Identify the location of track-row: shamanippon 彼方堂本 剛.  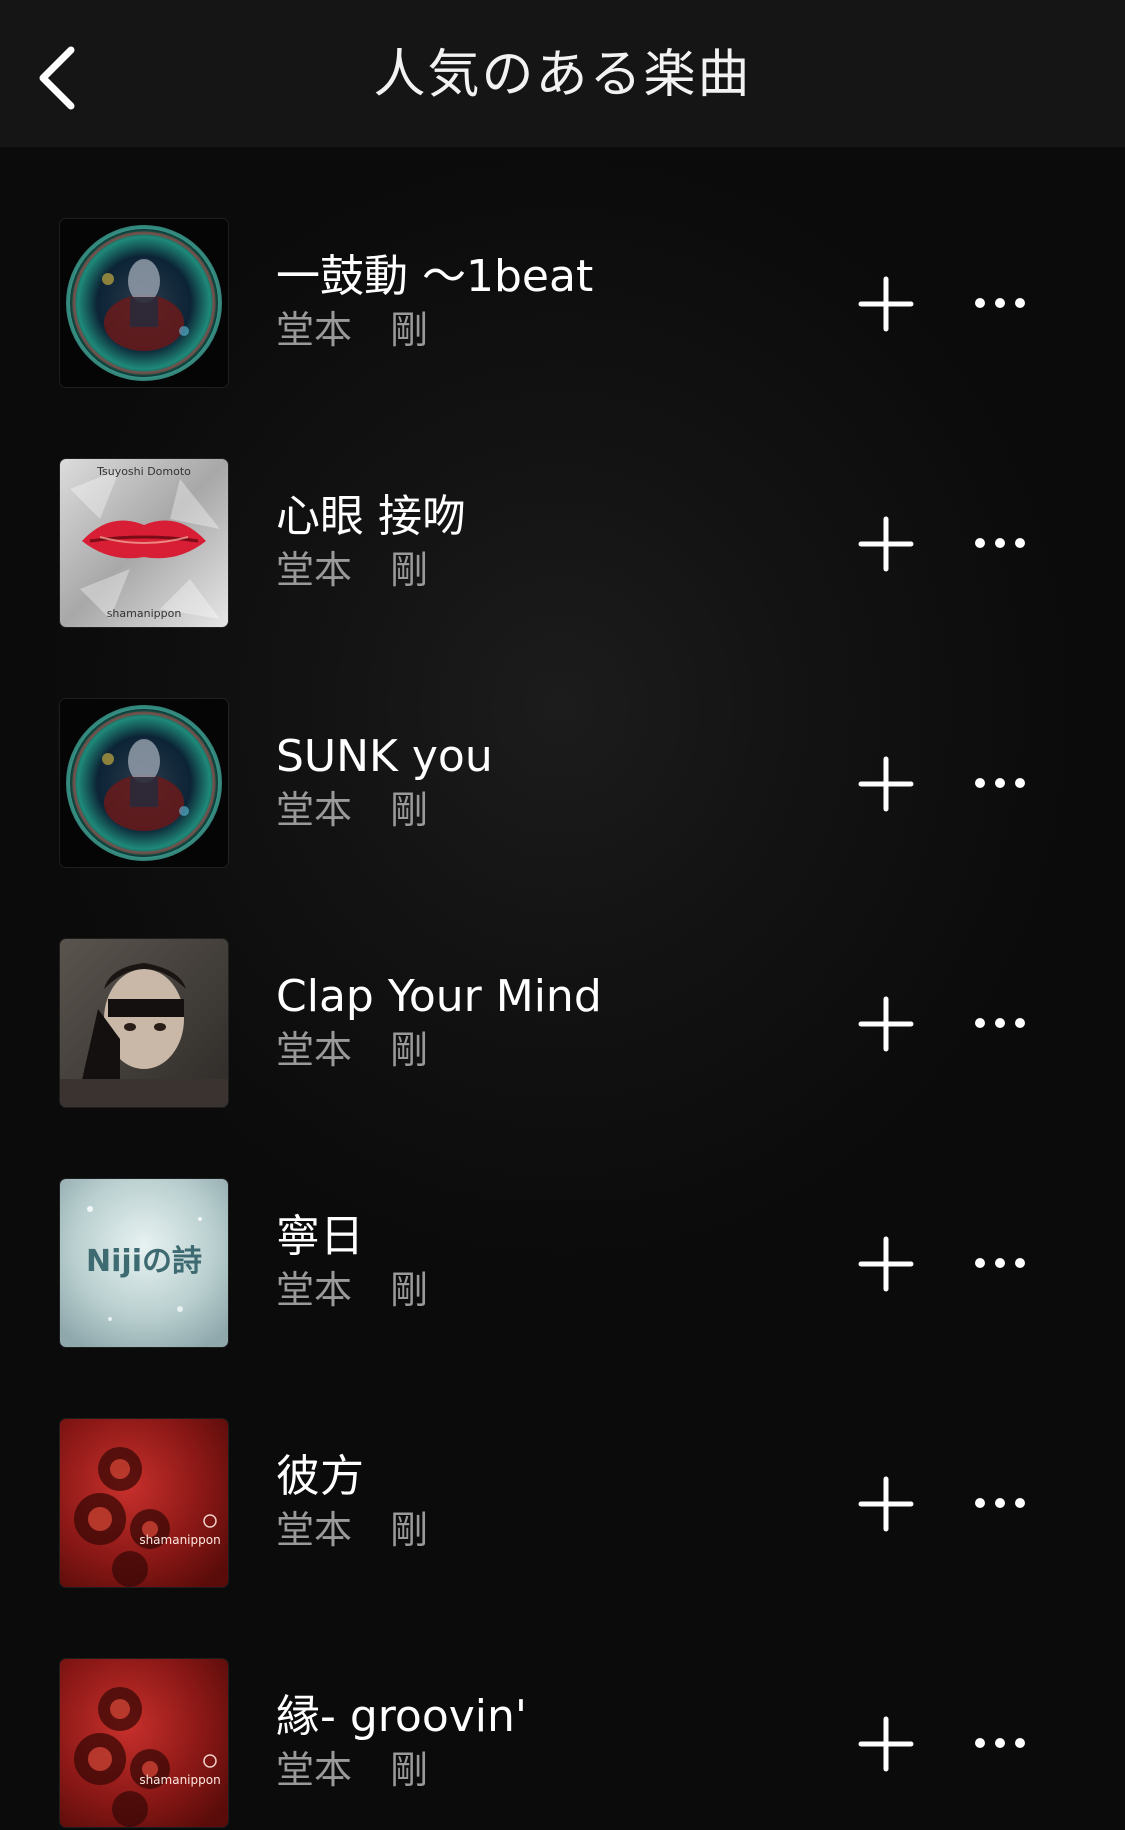
(562, 1539).